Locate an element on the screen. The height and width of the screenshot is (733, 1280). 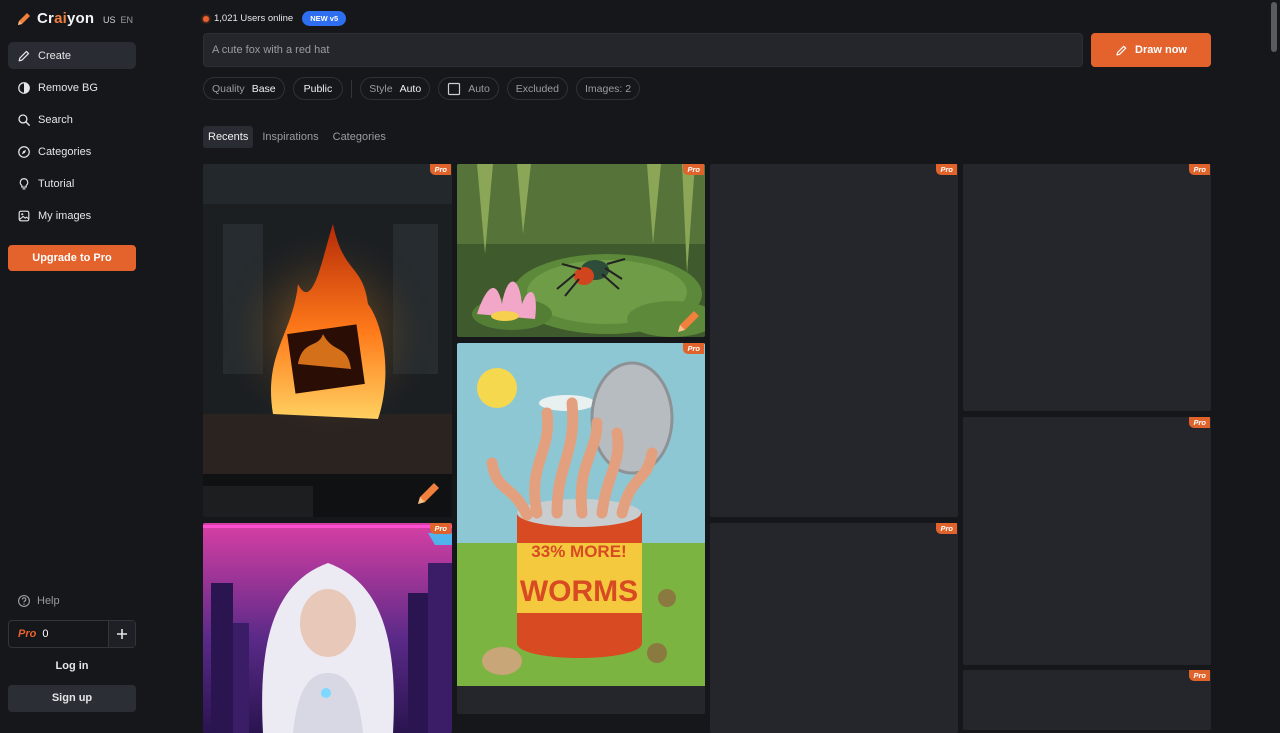
gallery-image-burning-monitor: Pro is located at coordinates (327, 340).